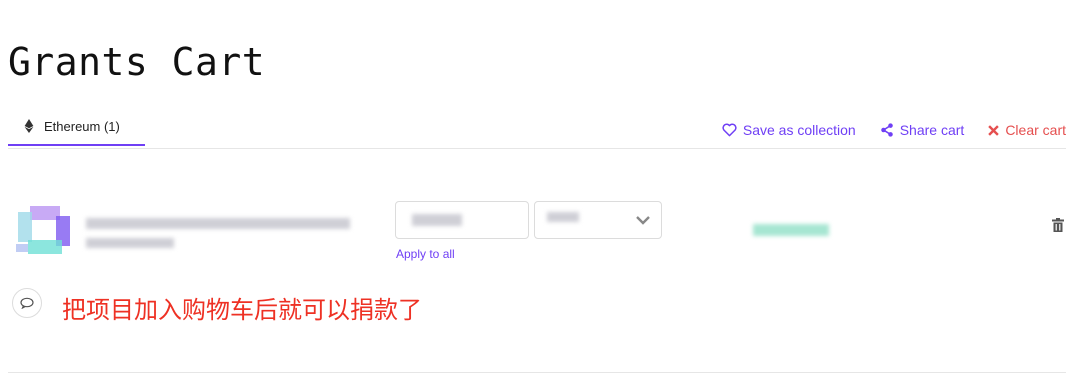  Describe the element at coordinates (994, 130) in the screenshot. I see `close-icon` at that location.